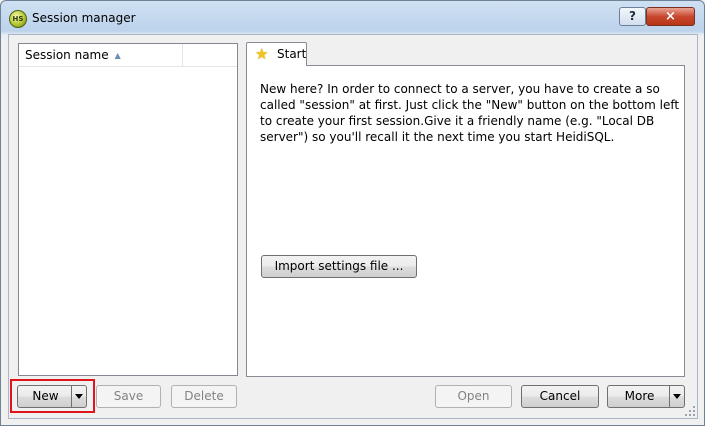 This screenshot has height=426, width=705. Describe the element at coordinates (204, 396) in the screenshot. I see `delete-button: Delete` at that location.